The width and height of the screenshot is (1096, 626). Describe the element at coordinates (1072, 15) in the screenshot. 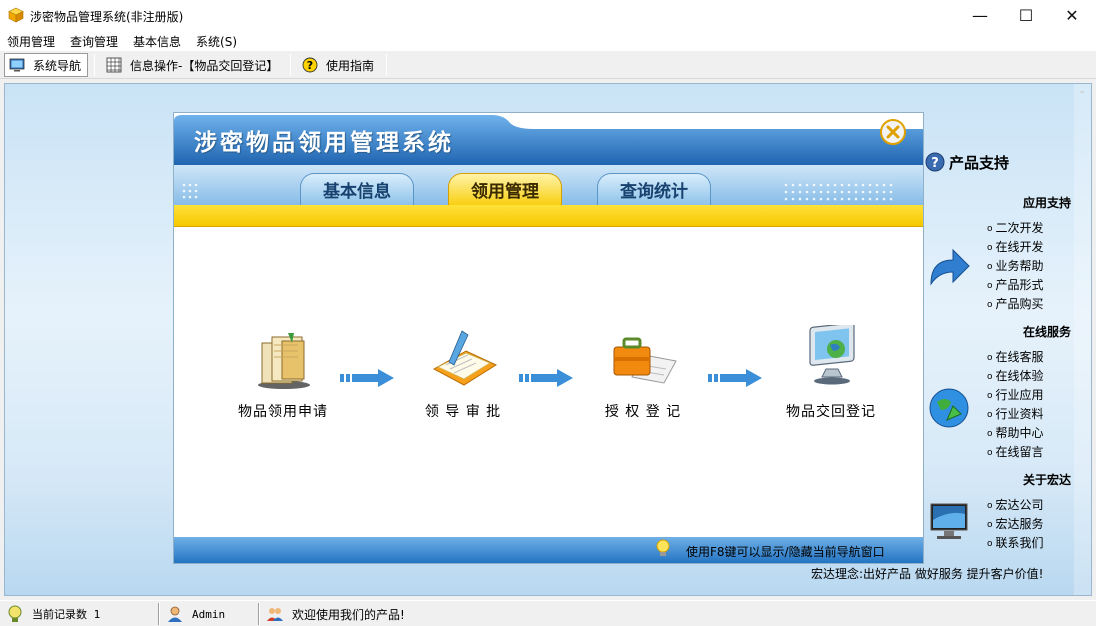

I see `close-button: ✕` at that location.